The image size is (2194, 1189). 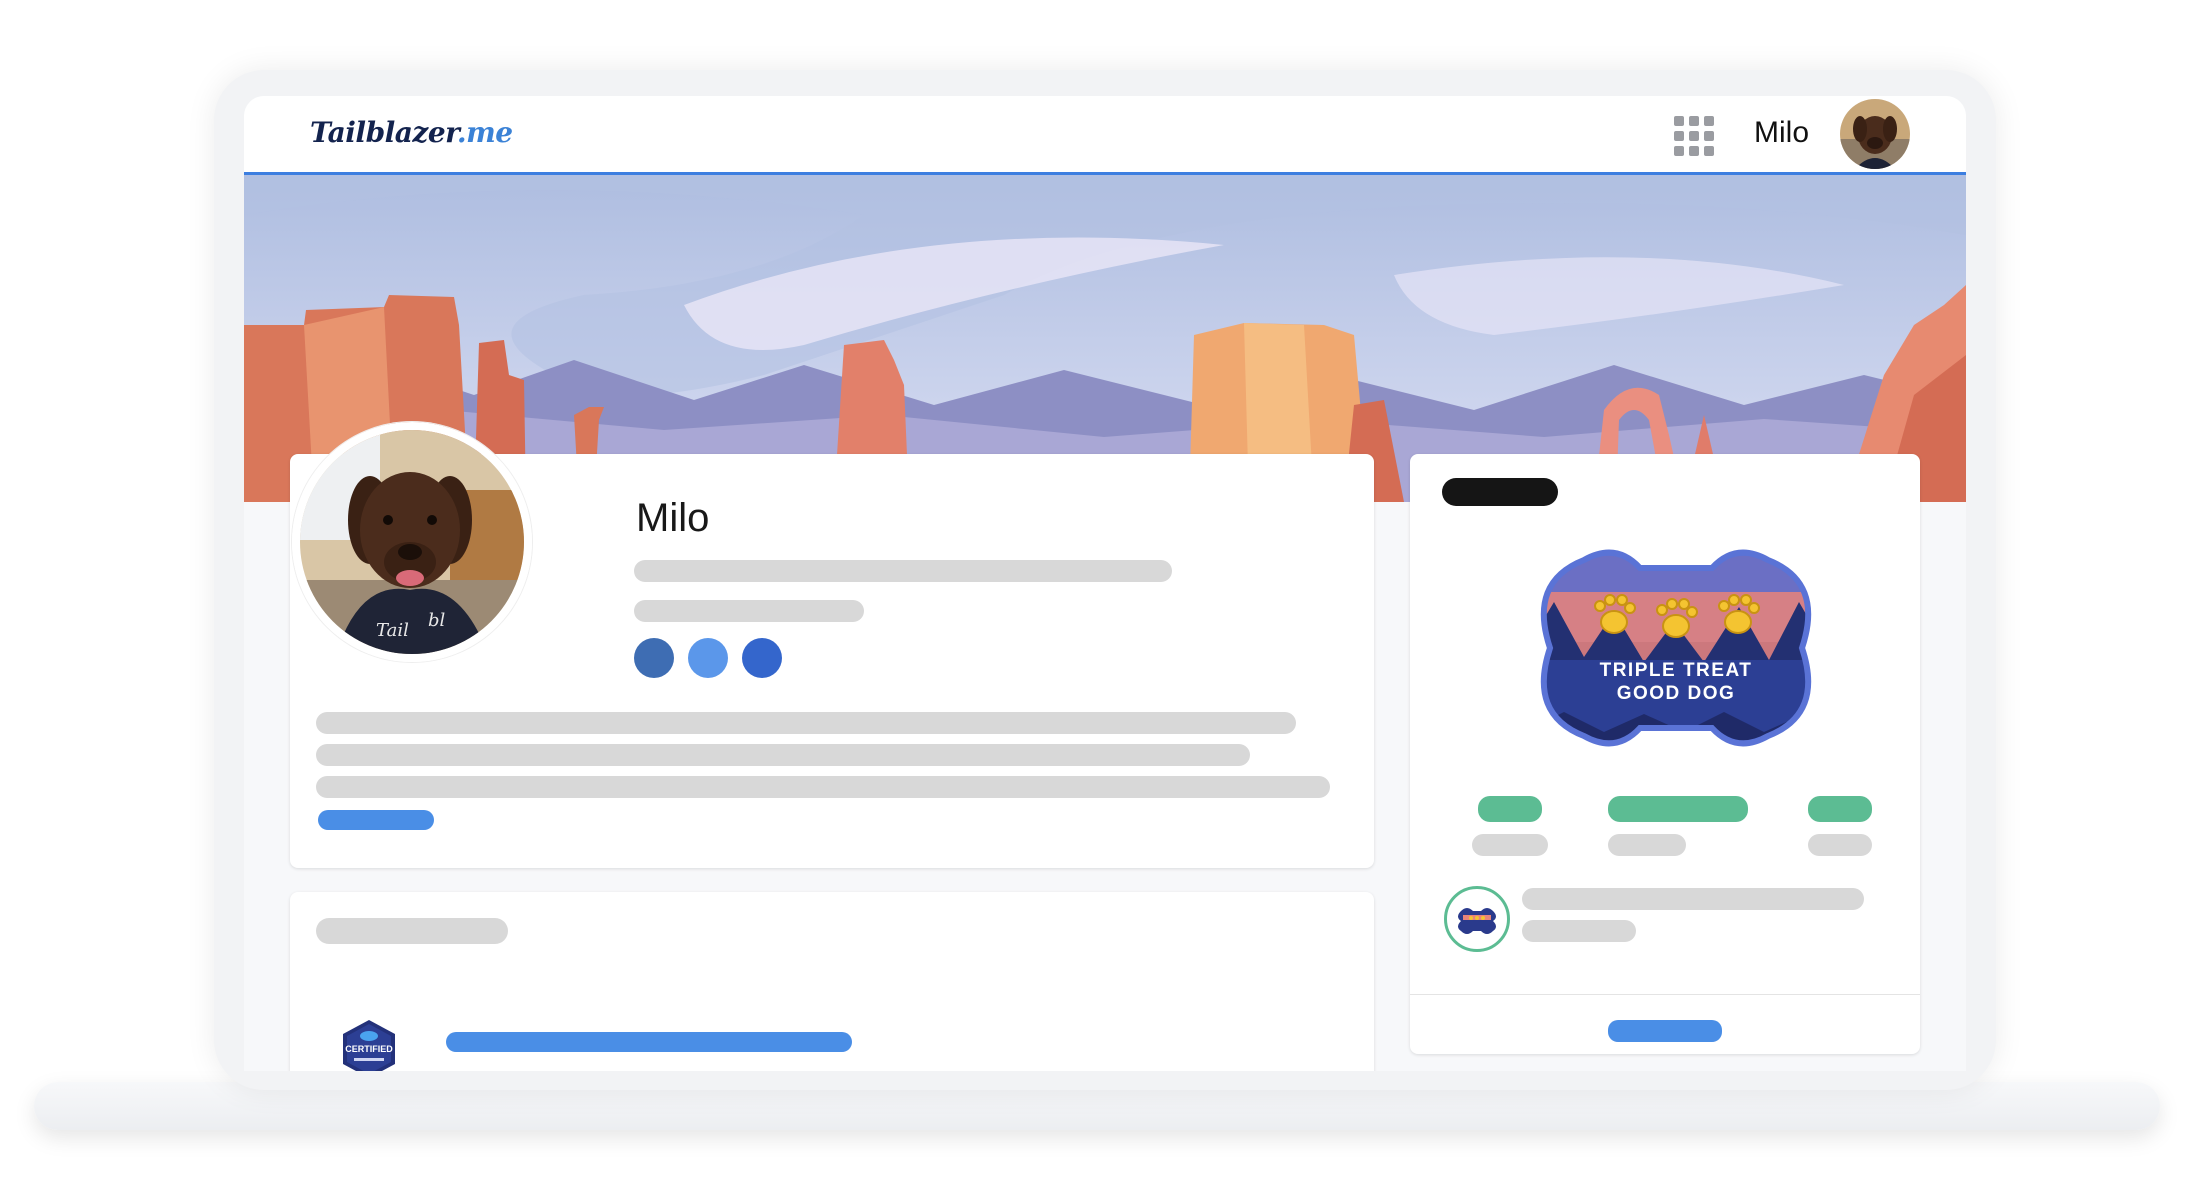 I want to click on tailblazer-logo: Tailblazer.me, so click(x=411, y=132).